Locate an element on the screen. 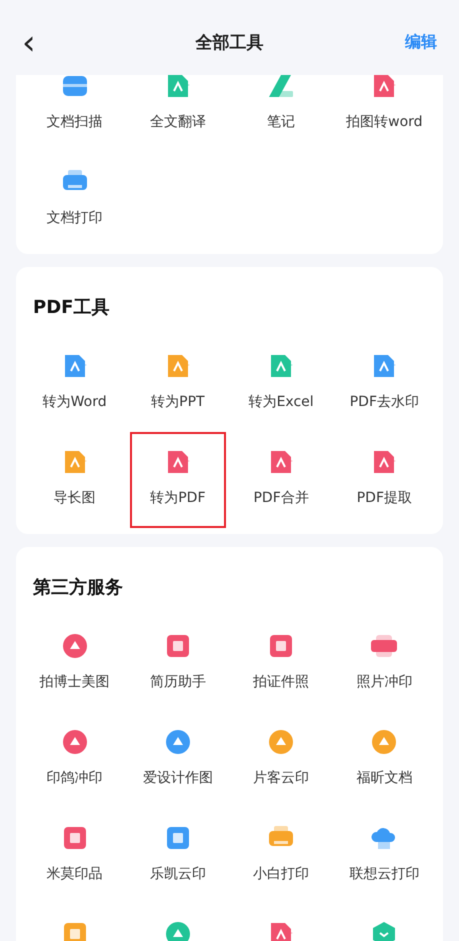 This screenshot has height=941, width=459. tool-item: PDF合并 is located at coordinates (281, 480).